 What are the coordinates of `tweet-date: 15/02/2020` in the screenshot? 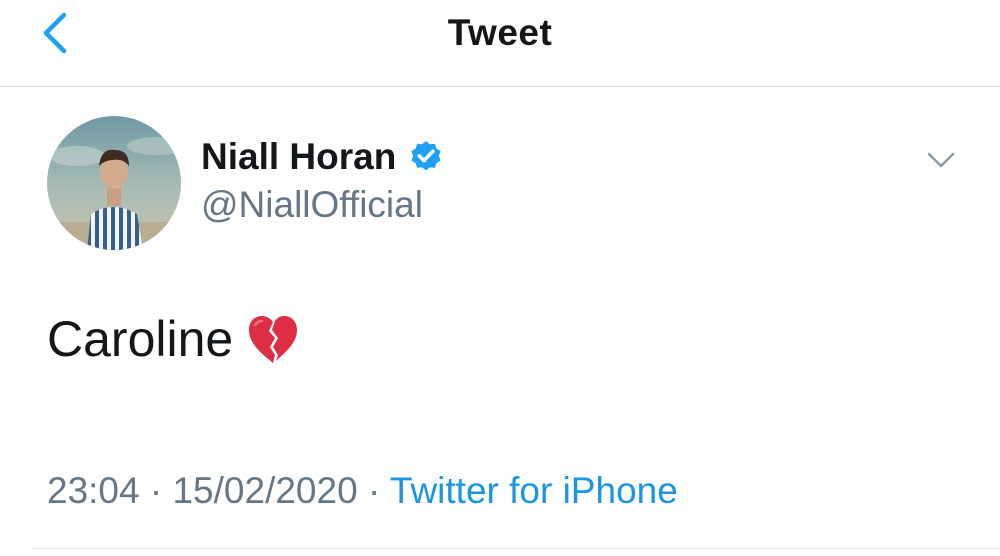 It's located at (265, 490).